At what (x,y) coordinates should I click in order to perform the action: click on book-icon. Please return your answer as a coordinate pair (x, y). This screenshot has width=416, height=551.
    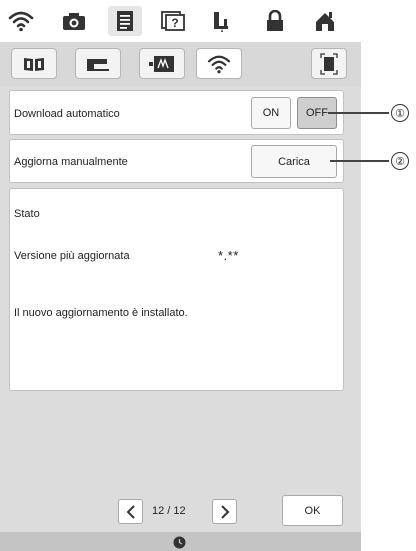
    Looking at the image, I should click on (34, 64).